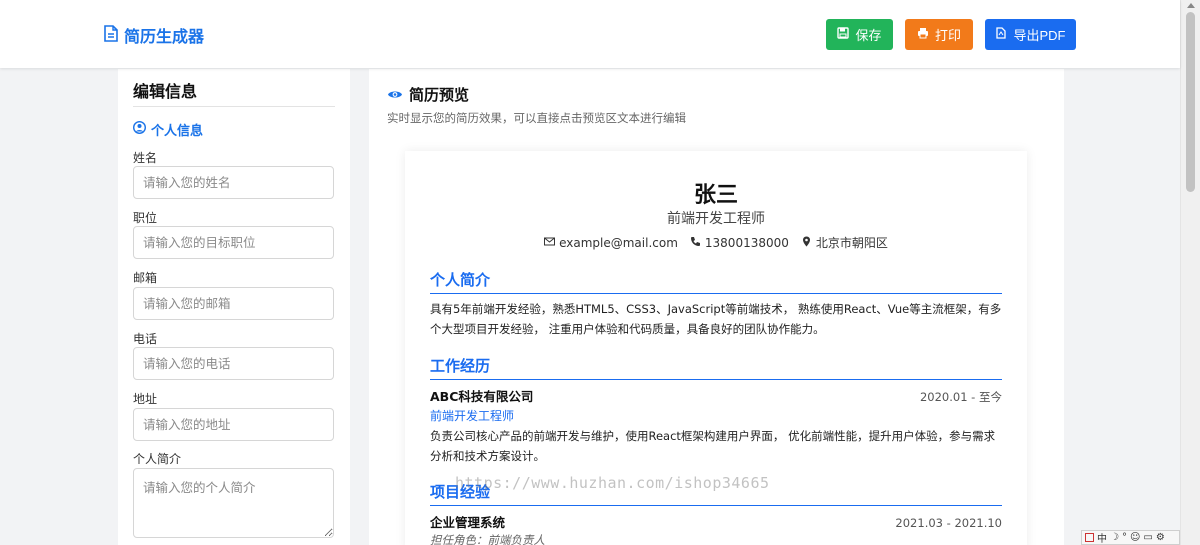  I want to click on export-pdf-button: 导出PDF, so click(1030, 34).